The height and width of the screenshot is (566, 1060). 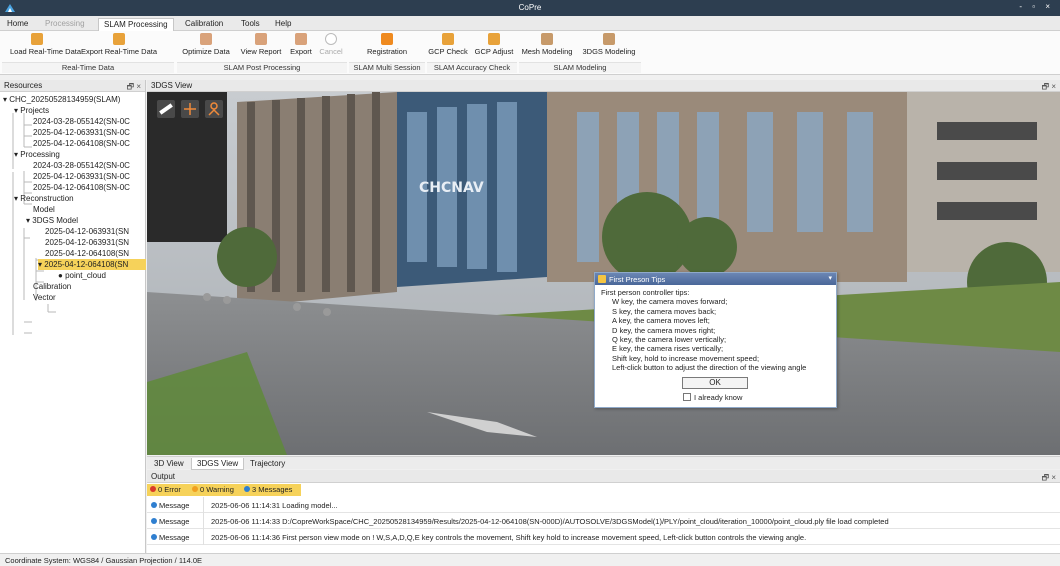 What do you see at coordinates (88, 67) in the screenshot?
I see `group-real-time-data: Real-Time Data` at bounding box center [88, 67].